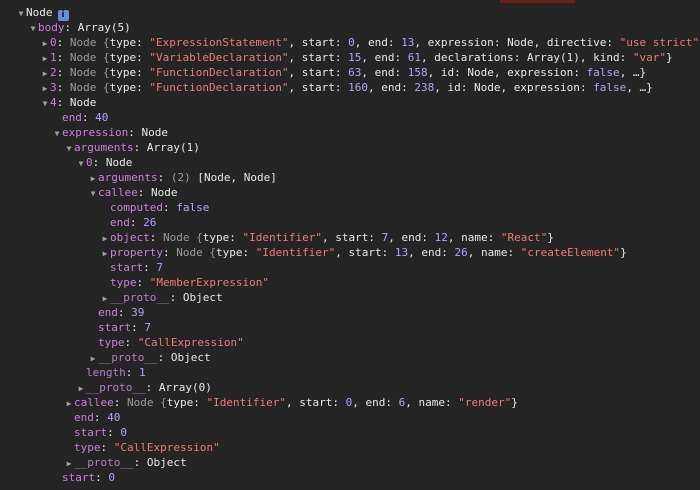 The width and height of the screenshot is (700, 490). What do you see at coordinates (140, 297) in the screenshot?
I see `property-key: __proto__` at bounding box center [140, 297].